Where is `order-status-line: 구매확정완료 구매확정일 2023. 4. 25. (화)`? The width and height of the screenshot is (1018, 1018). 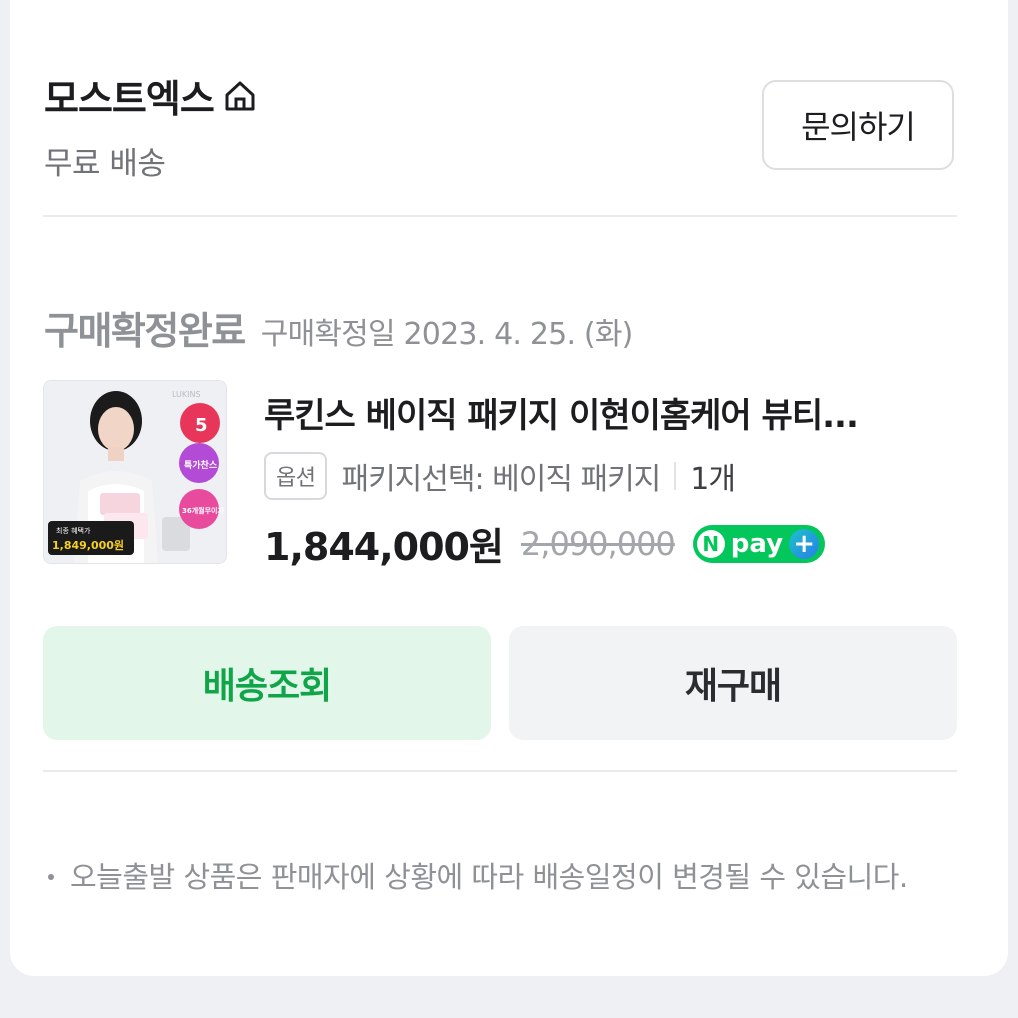 order-status-line: 구매확정완료 구매확정일 2023. 4. 25. (화) is located at coordinates (338, 327).